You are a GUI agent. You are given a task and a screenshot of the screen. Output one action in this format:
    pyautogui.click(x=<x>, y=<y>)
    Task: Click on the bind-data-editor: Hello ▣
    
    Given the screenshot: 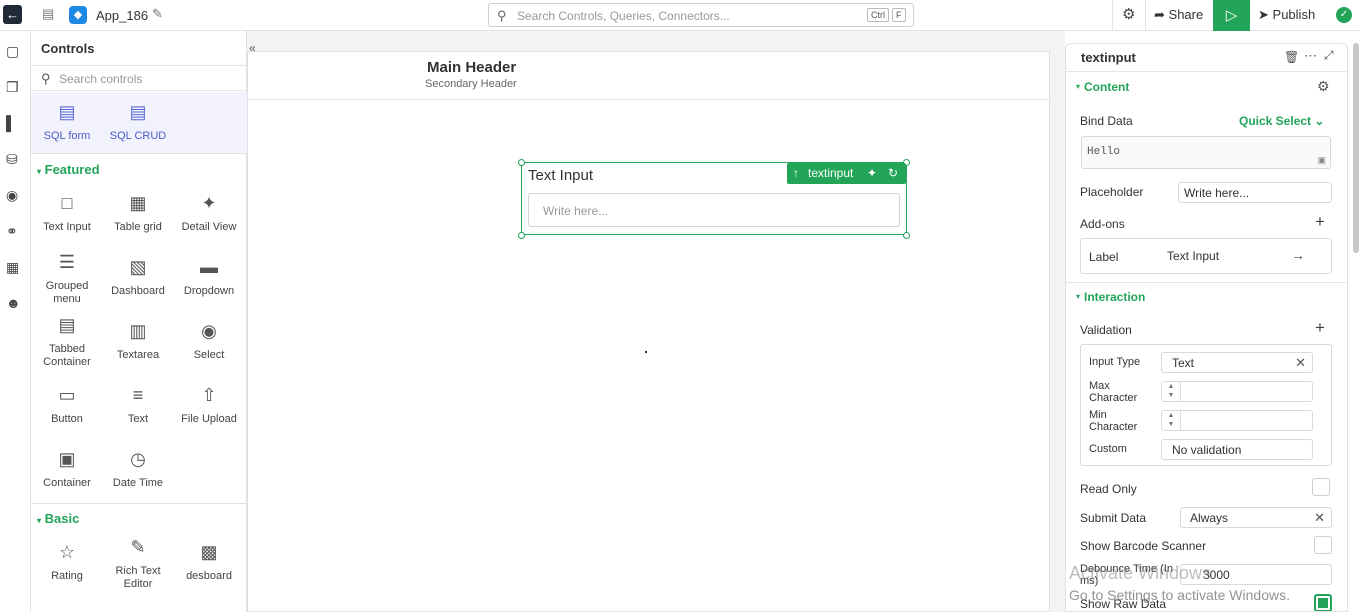 What is the action you would take?
    pyautogui.click(x=1206, y=152)
    